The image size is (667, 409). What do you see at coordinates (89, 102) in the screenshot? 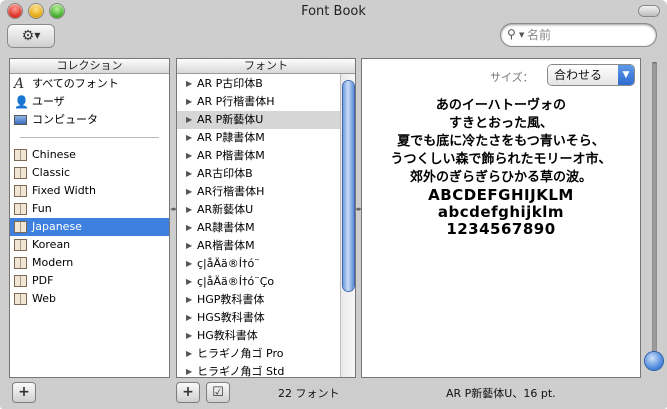
I see `library-item-user: 👤 ユーザ` at bounding box center [89, 102].